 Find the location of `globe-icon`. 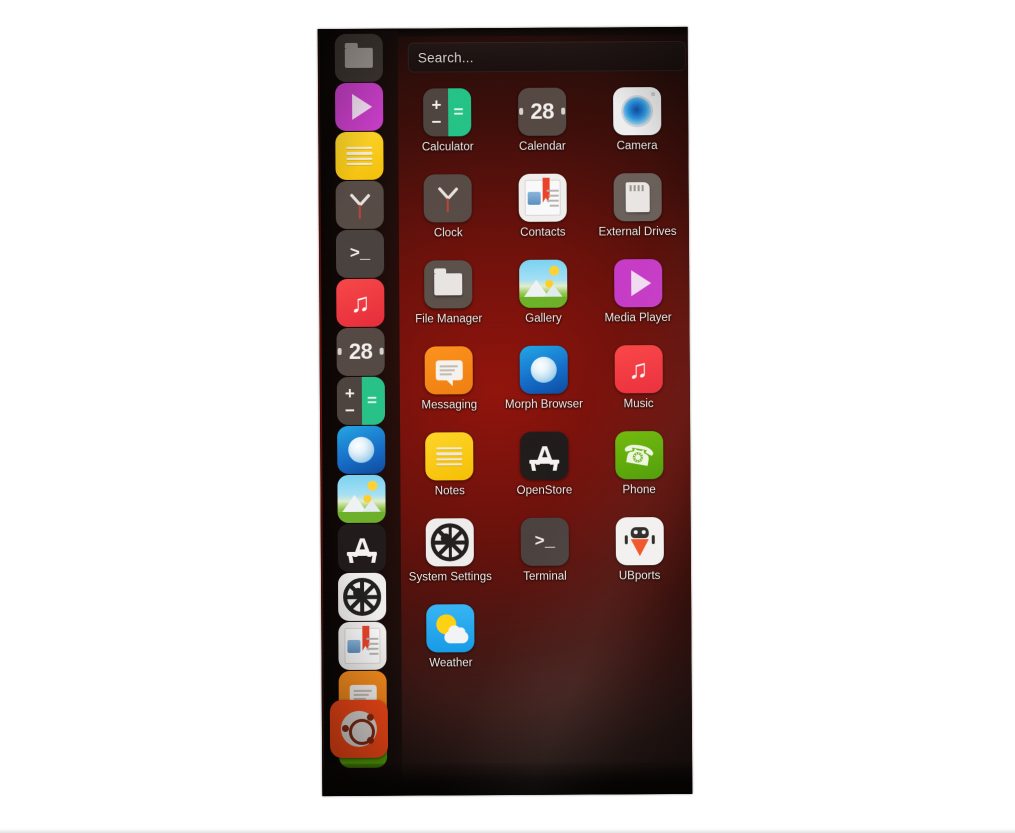

globe-icon is located at coordinates (543, 369).